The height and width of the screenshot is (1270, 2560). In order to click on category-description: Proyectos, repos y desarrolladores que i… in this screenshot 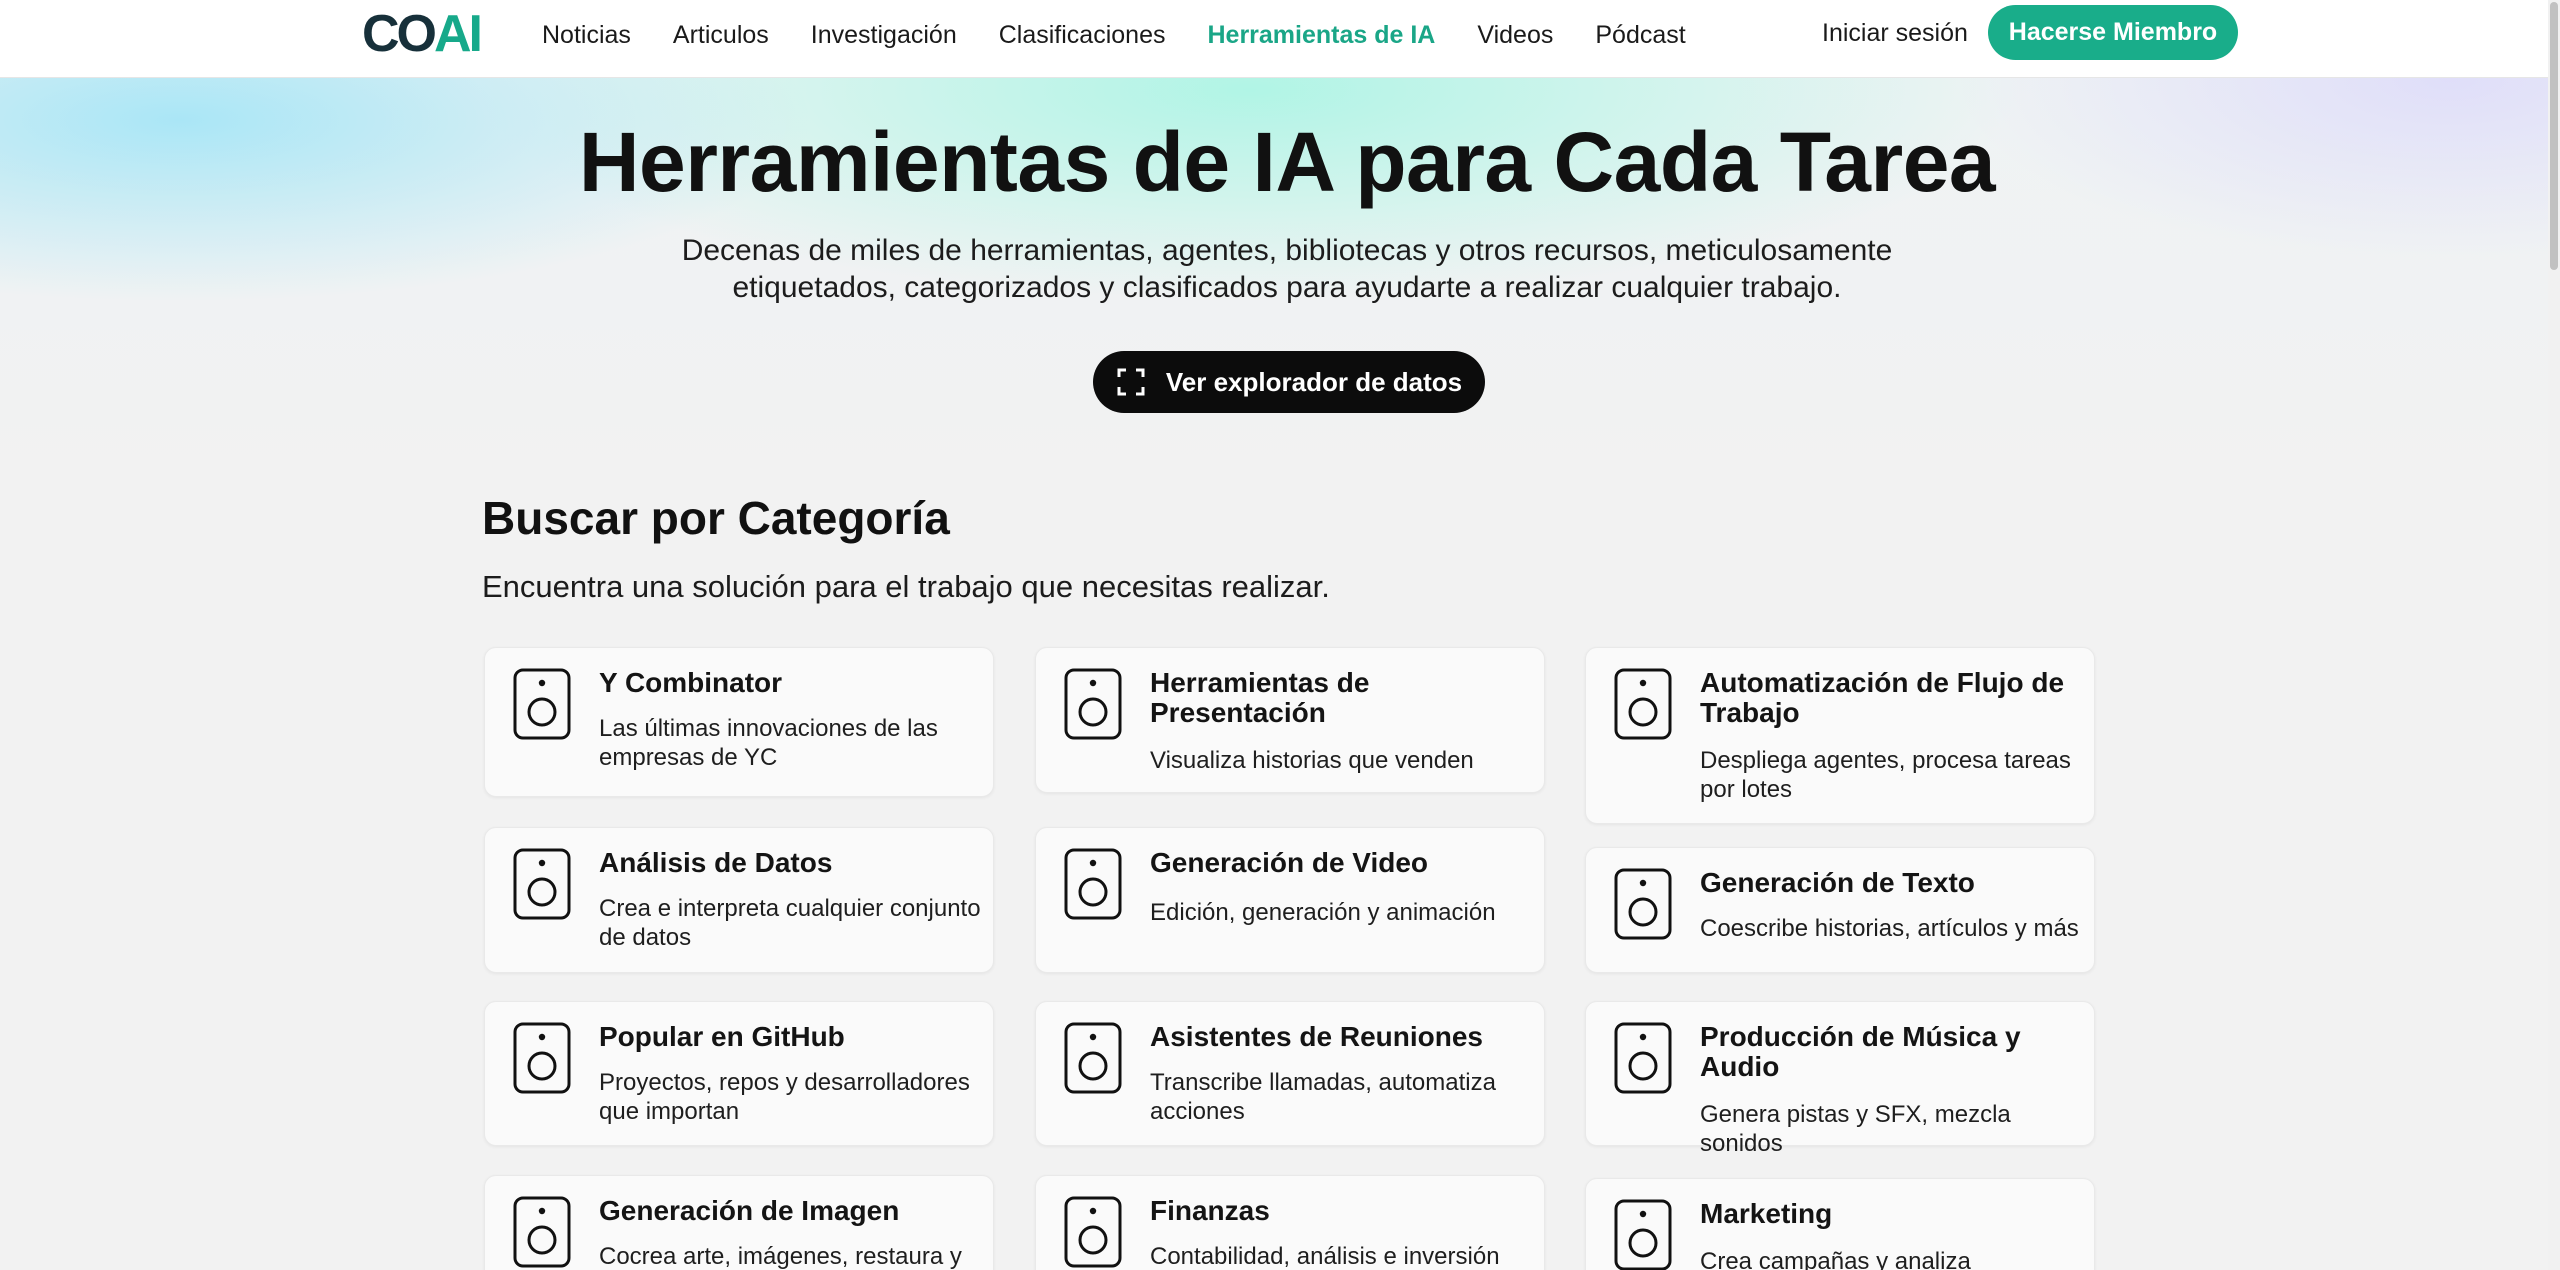, I will do `click(784, 1097)`.